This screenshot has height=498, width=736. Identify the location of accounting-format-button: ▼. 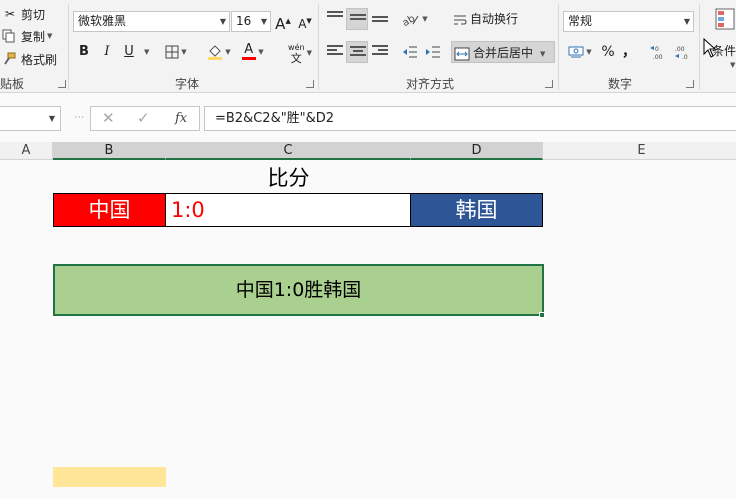
(580, 52).